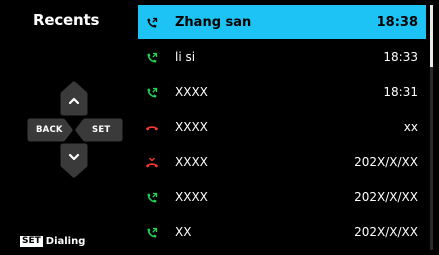 This screenshot has height=255, width=439. What do you see at coordinates (74, 101) in the screenshot?
I see `chevron-up-icon` at bounding box center [74, 101].